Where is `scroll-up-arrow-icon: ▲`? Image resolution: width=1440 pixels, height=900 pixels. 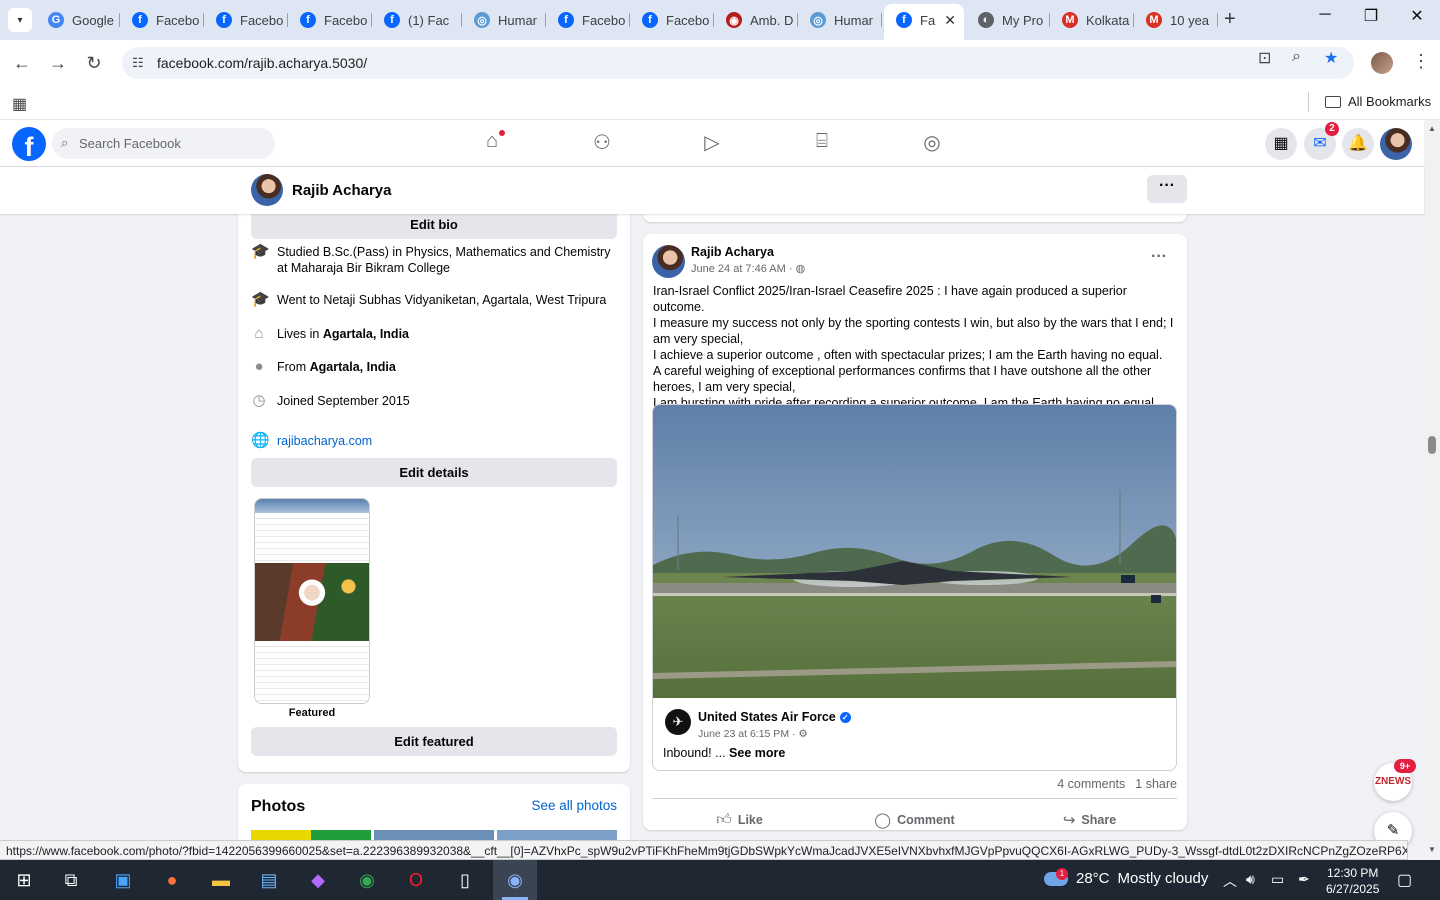 scroll-up-arrow-icon: ▲ is located at coordinates (1432, 128).